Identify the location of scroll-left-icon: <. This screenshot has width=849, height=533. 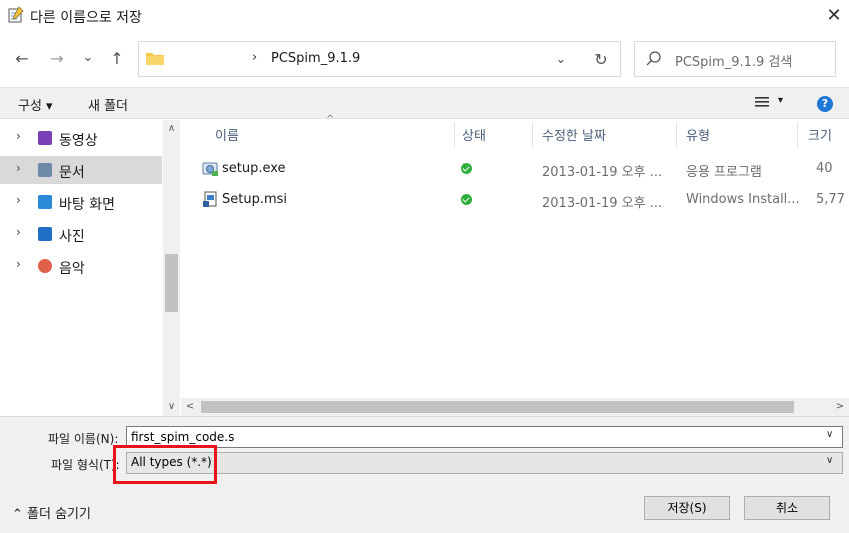
(190, 407).